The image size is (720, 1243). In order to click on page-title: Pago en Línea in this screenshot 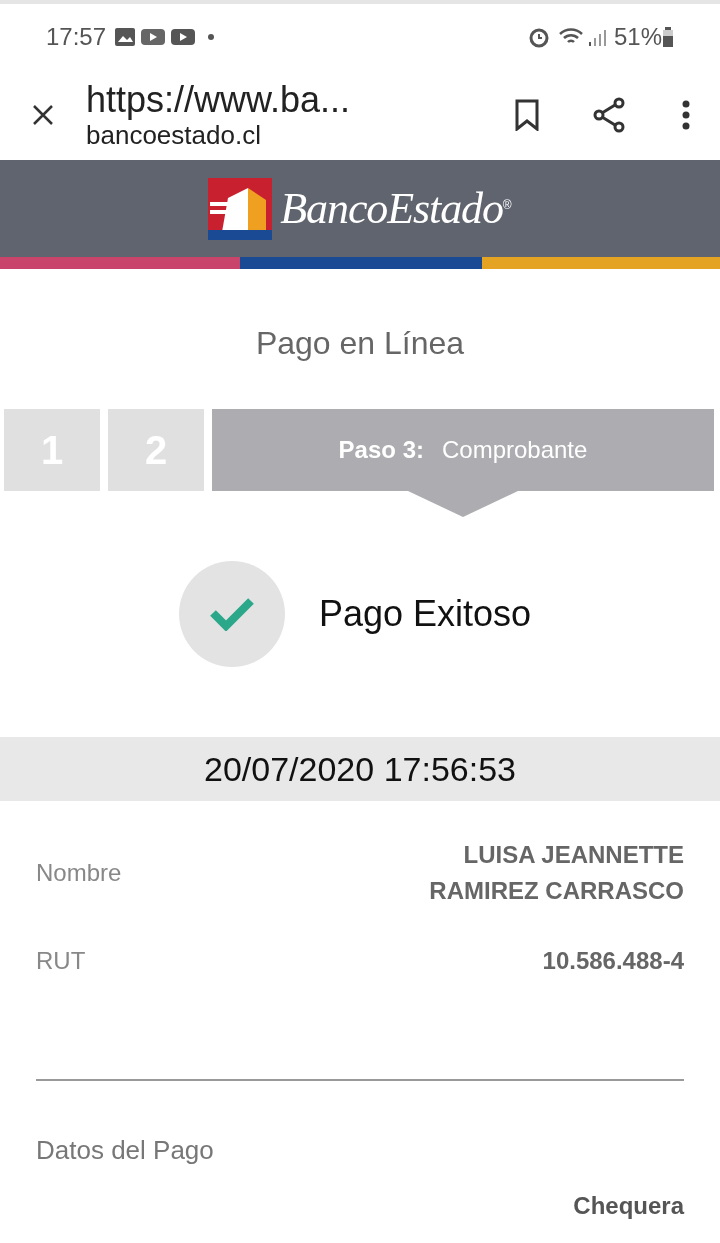, I will do `click(360, 343)`.